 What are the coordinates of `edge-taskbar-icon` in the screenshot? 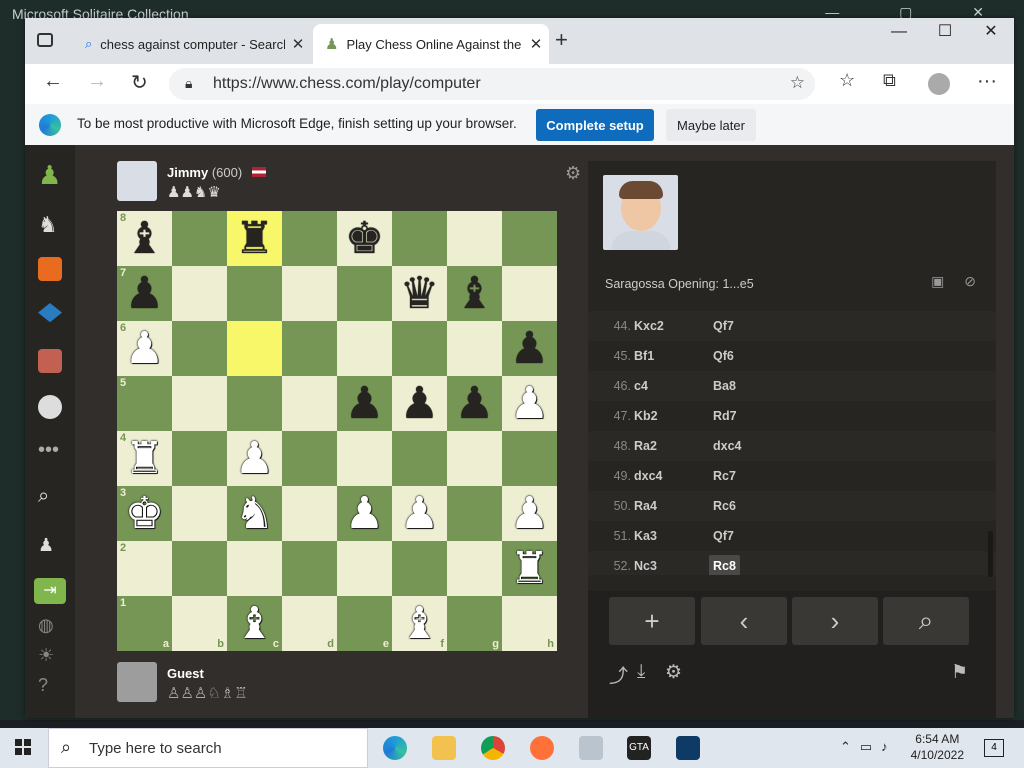 It's located at (395, 748).